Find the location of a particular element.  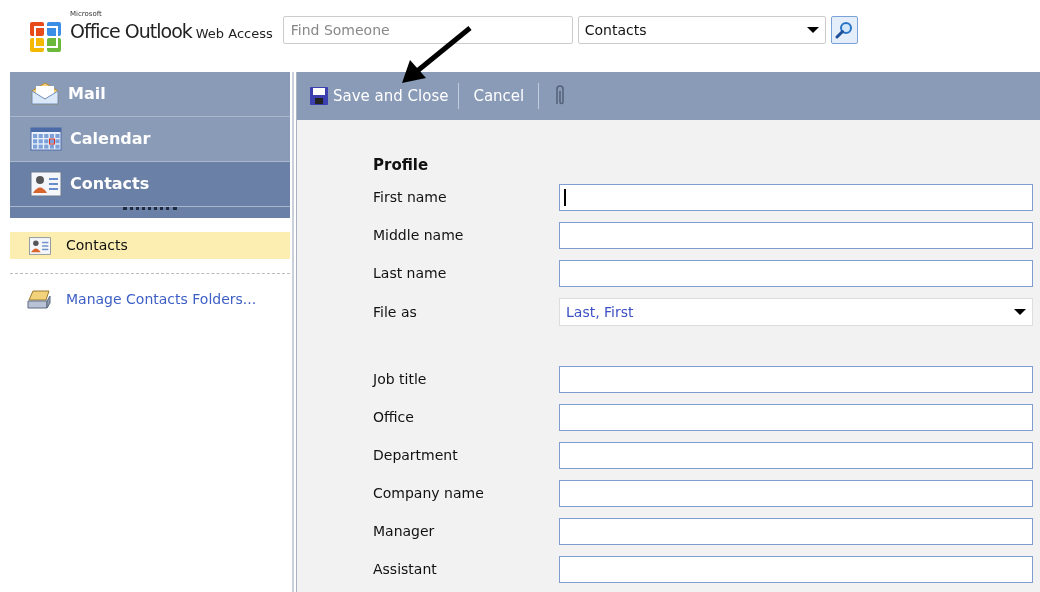

file-as-dropdown: Last, First is located at coordinates (796, 312).